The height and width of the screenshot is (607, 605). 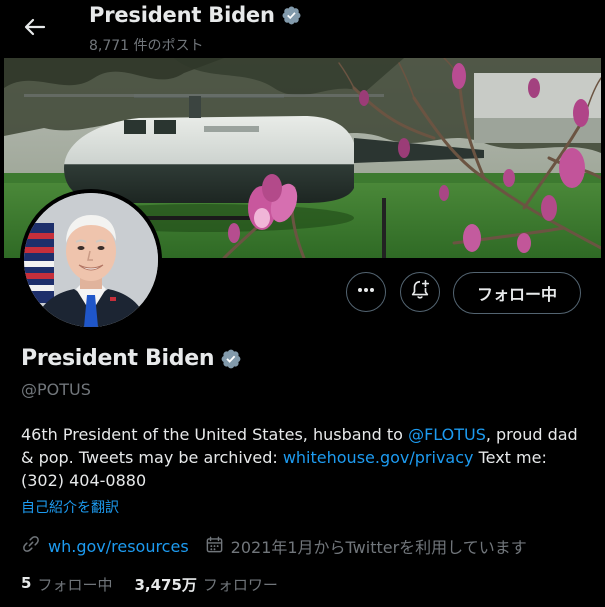 I want to click on joined-date: 2021年1月からTwitterを利用しています, so click(x=378, y=547).